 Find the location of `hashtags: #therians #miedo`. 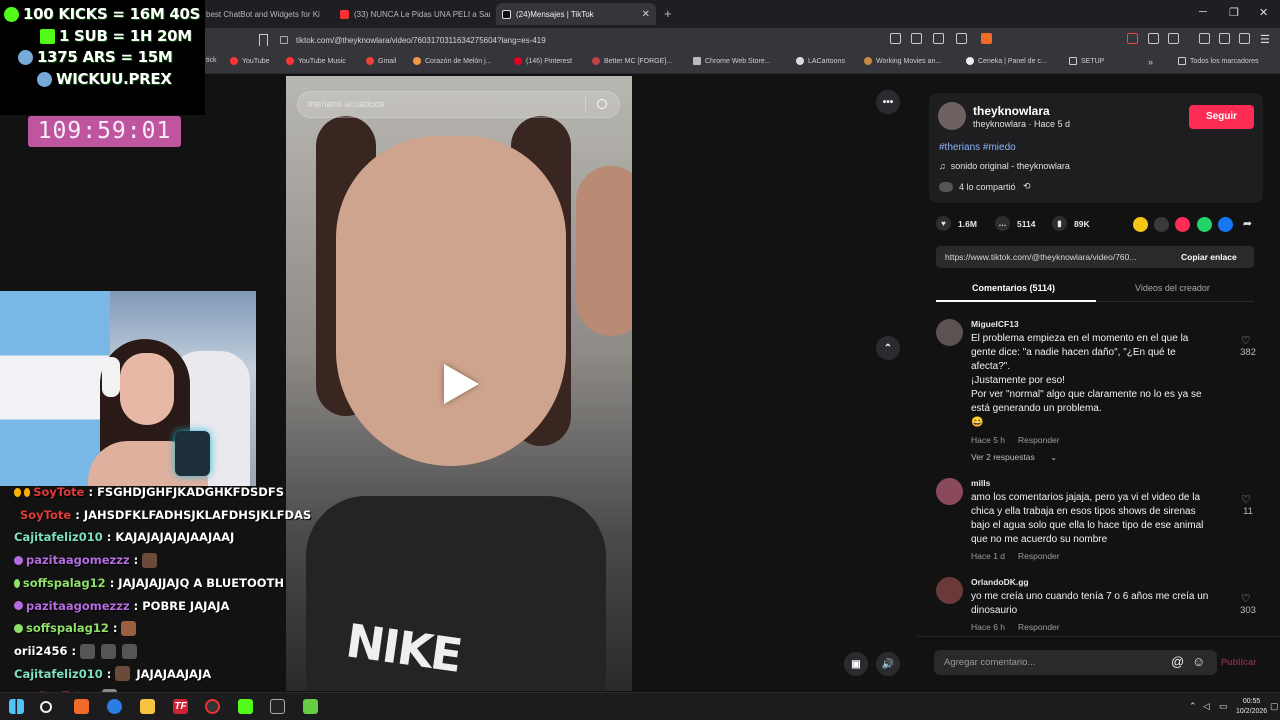

hashtags: #therians #miedo is located at coordinates (977, 147).